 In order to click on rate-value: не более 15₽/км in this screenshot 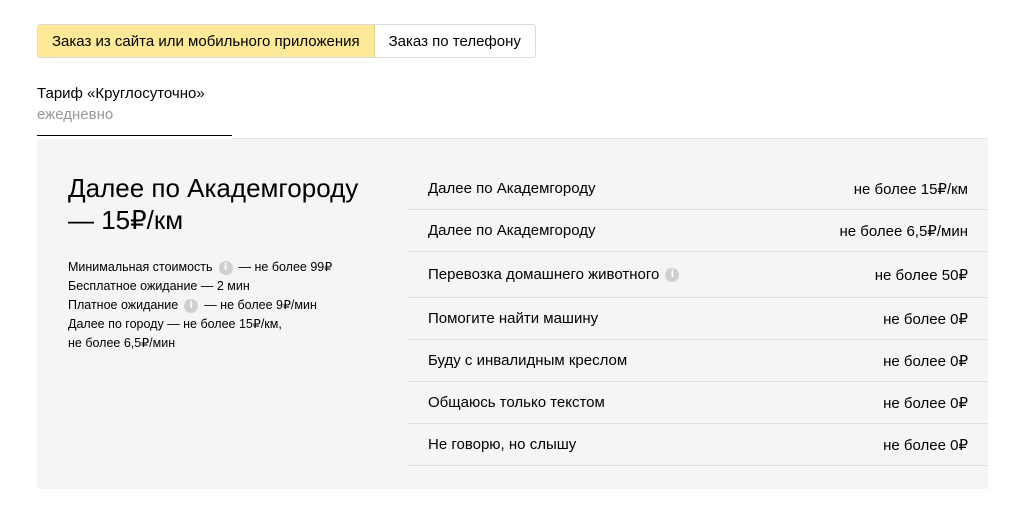, I will do `click(910, 189)`.